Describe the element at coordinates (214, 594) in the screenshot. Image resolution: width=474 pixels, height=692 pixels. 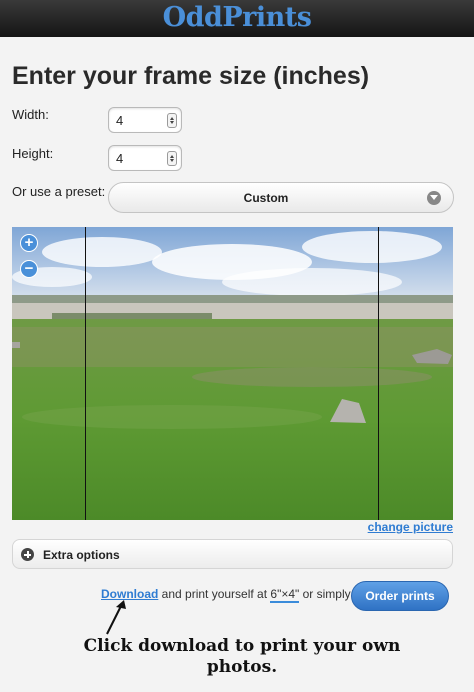
I see `download-text: and print yourself at` at that location.